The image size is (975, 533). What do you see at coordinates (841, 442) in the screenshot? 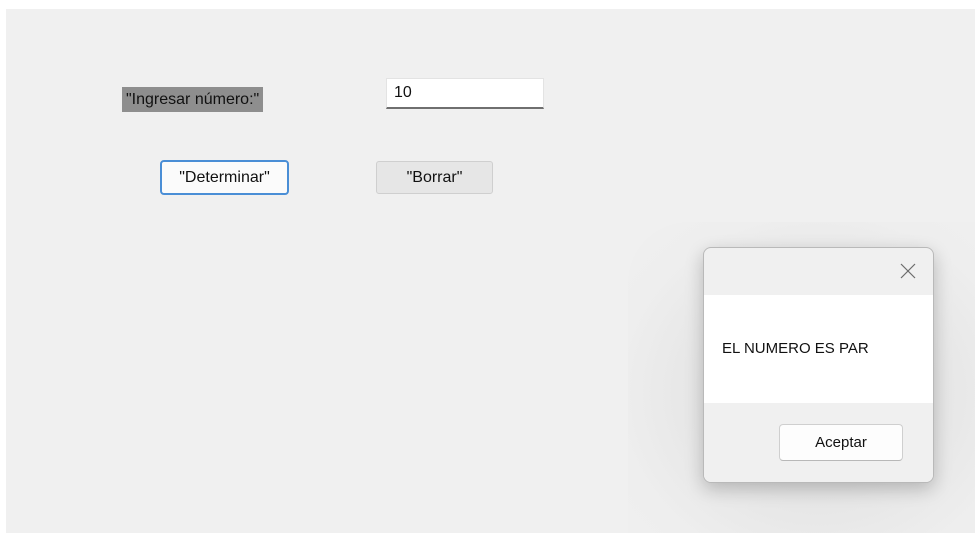
I see `ok-button: Aceptar` at bounding box center [841, 442].